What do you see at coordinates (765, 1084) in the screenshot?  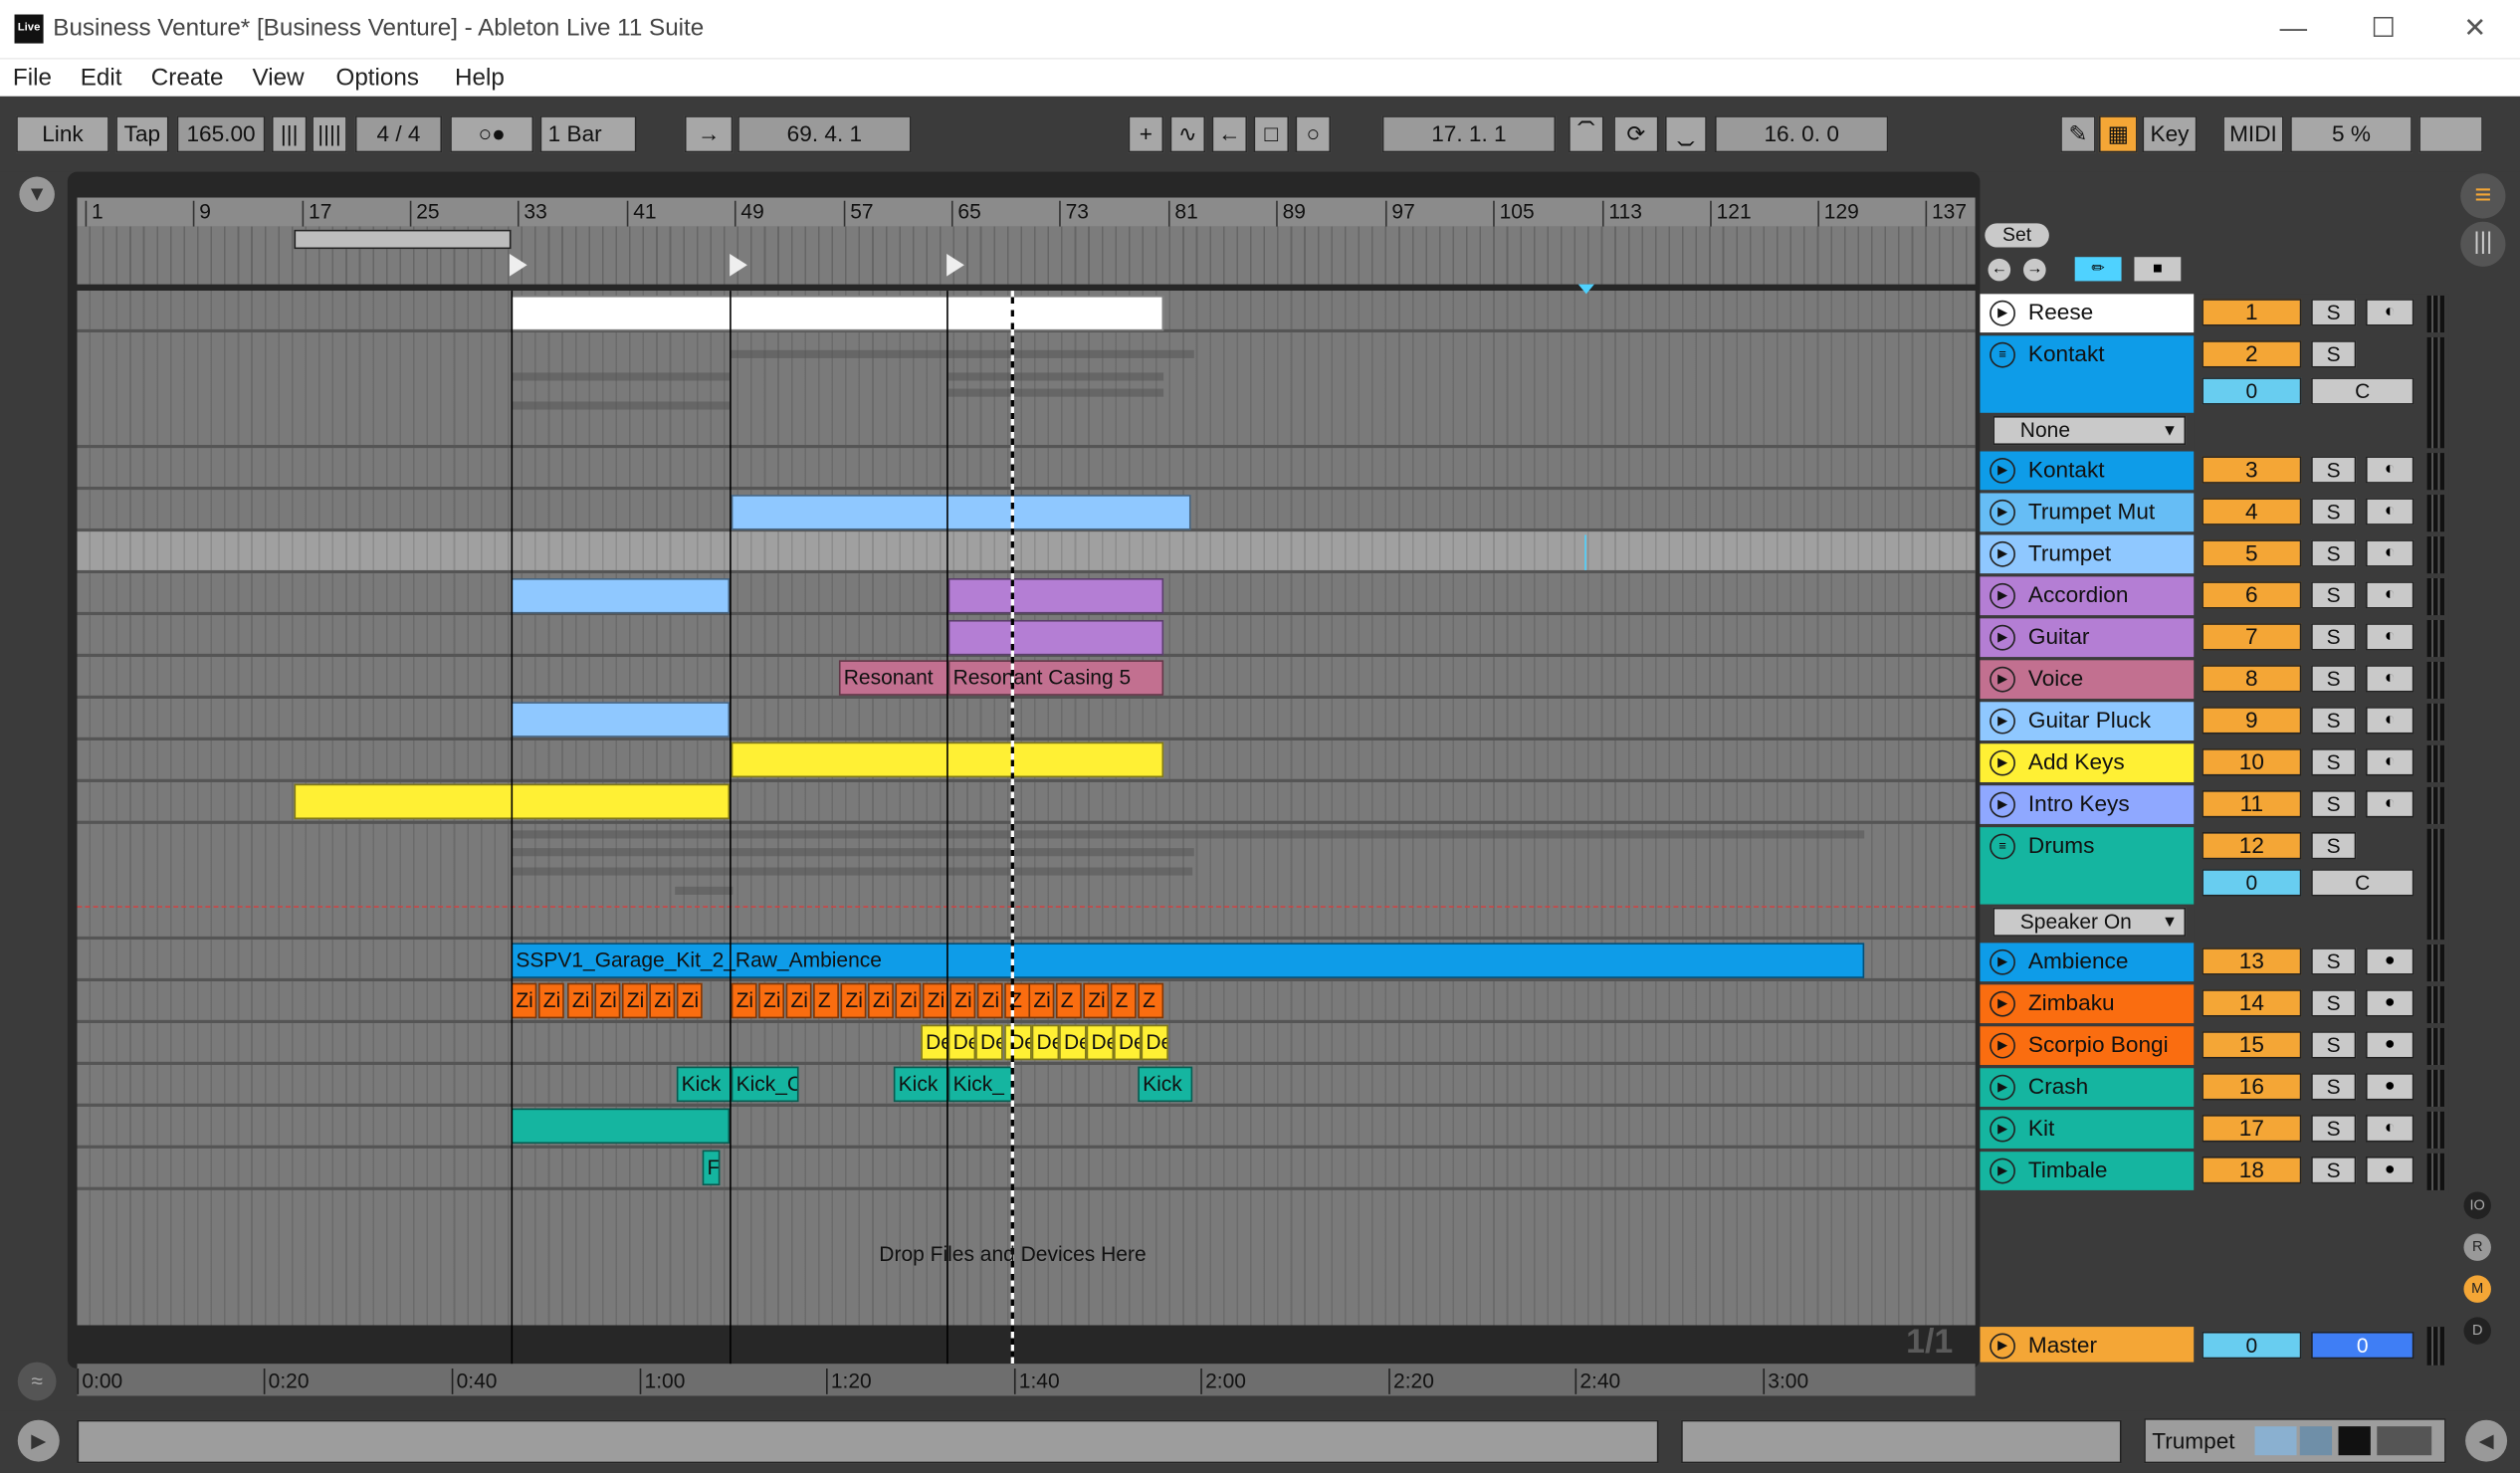 I see `clip-crash: Kick_C` at bounding box center [765, 1084].